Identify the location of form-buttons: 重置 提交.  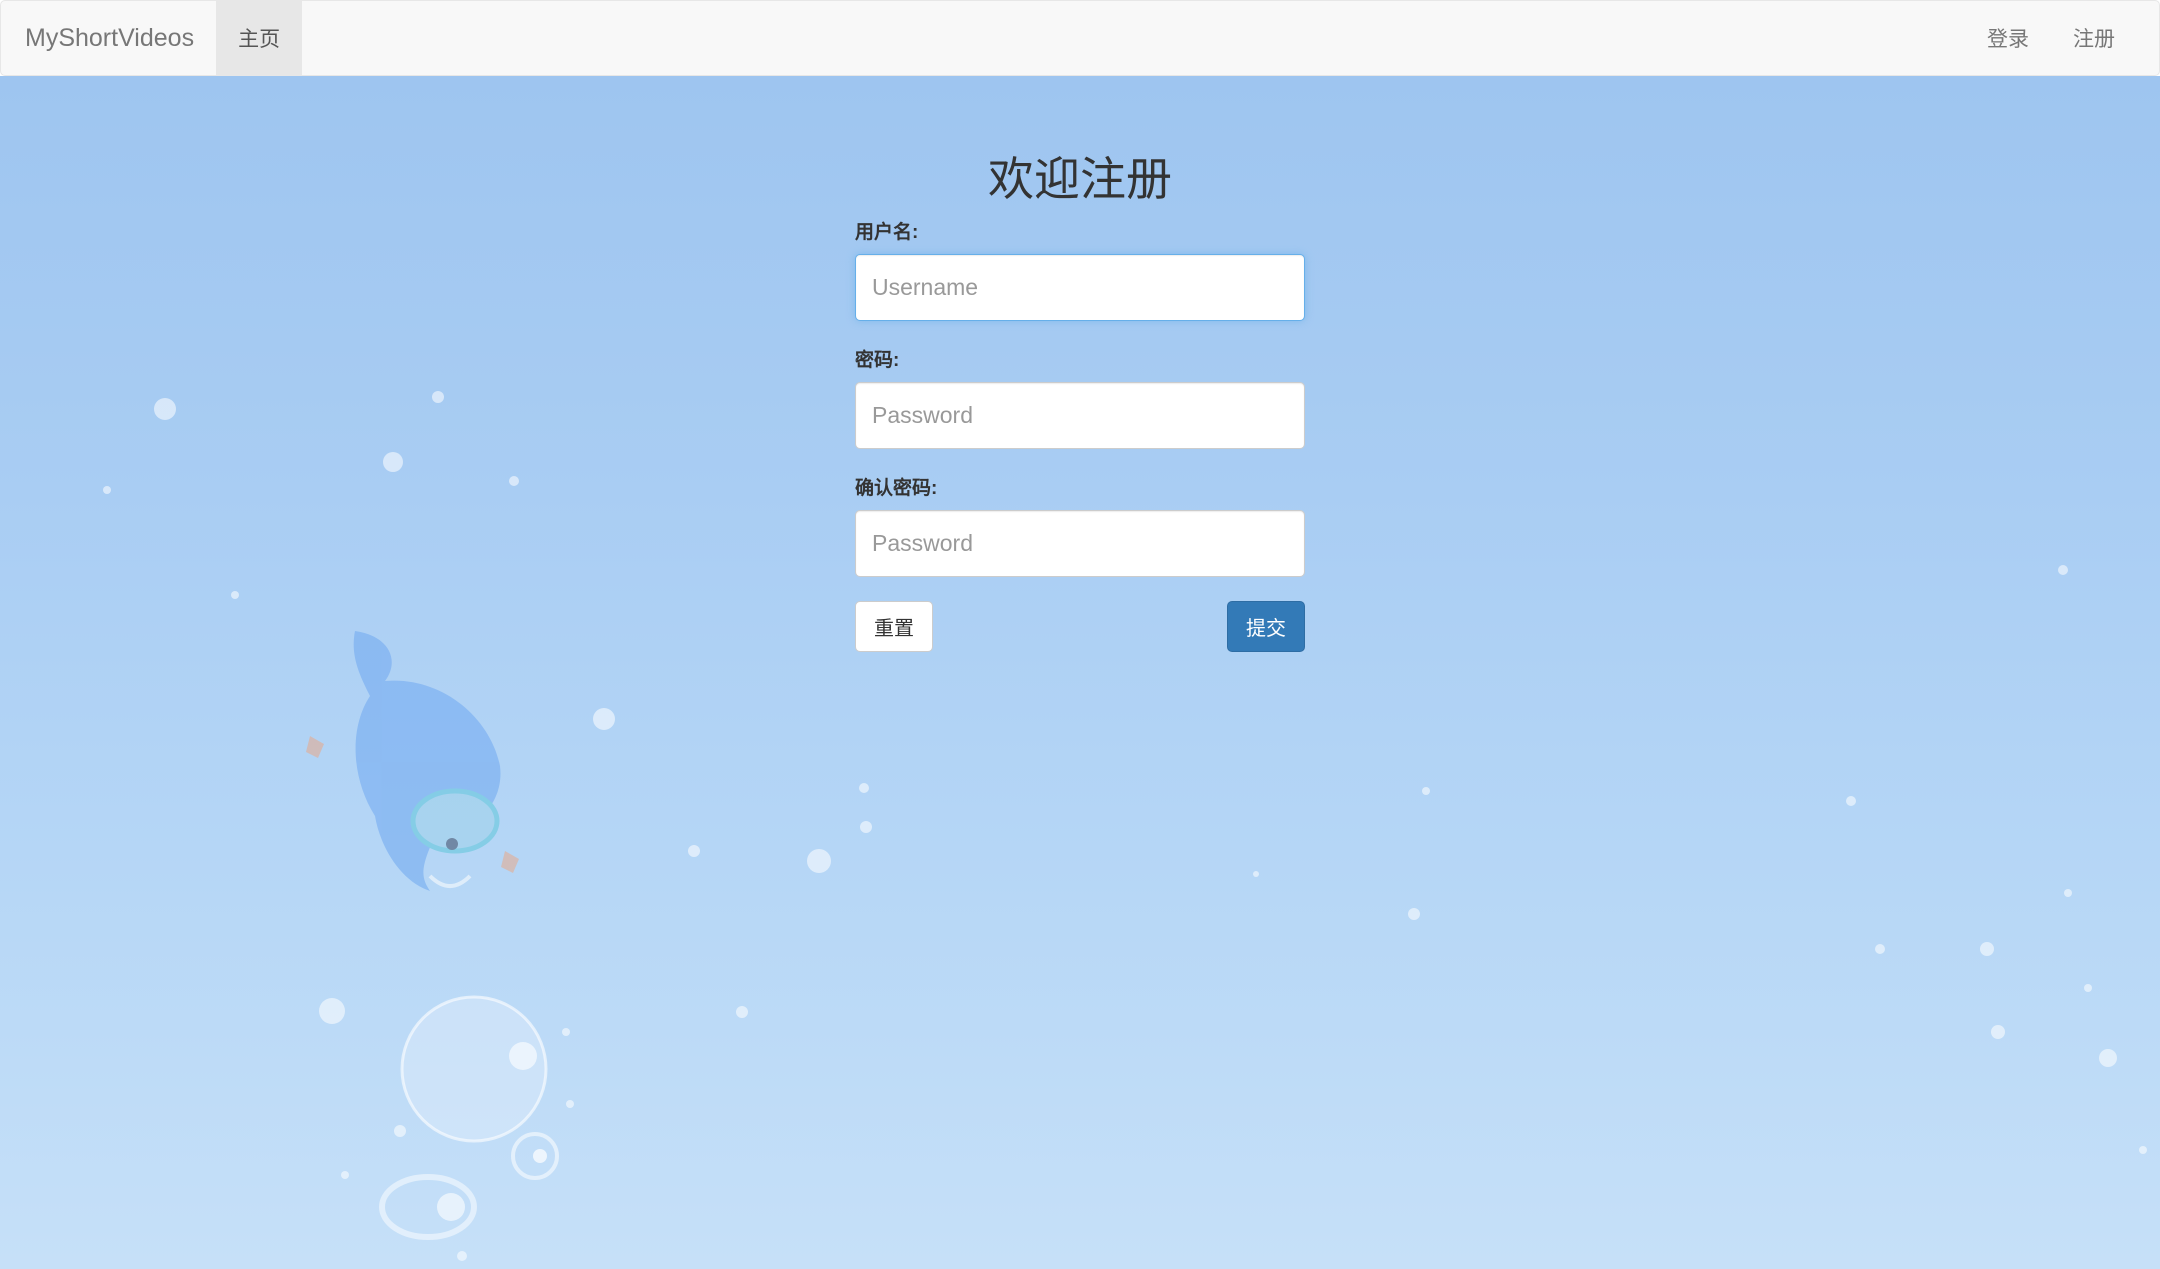
(1080, 626).